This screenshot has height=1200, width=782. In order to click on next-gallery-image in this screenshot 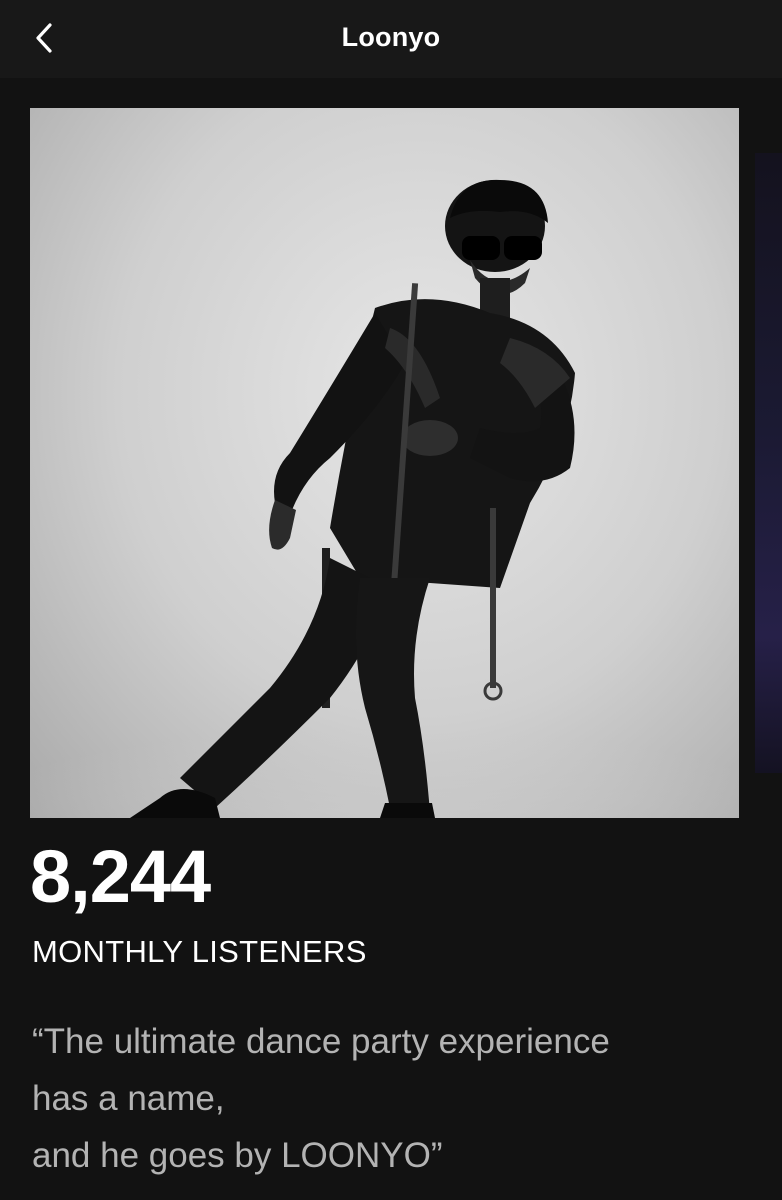, I will do `click(768, 463)`.